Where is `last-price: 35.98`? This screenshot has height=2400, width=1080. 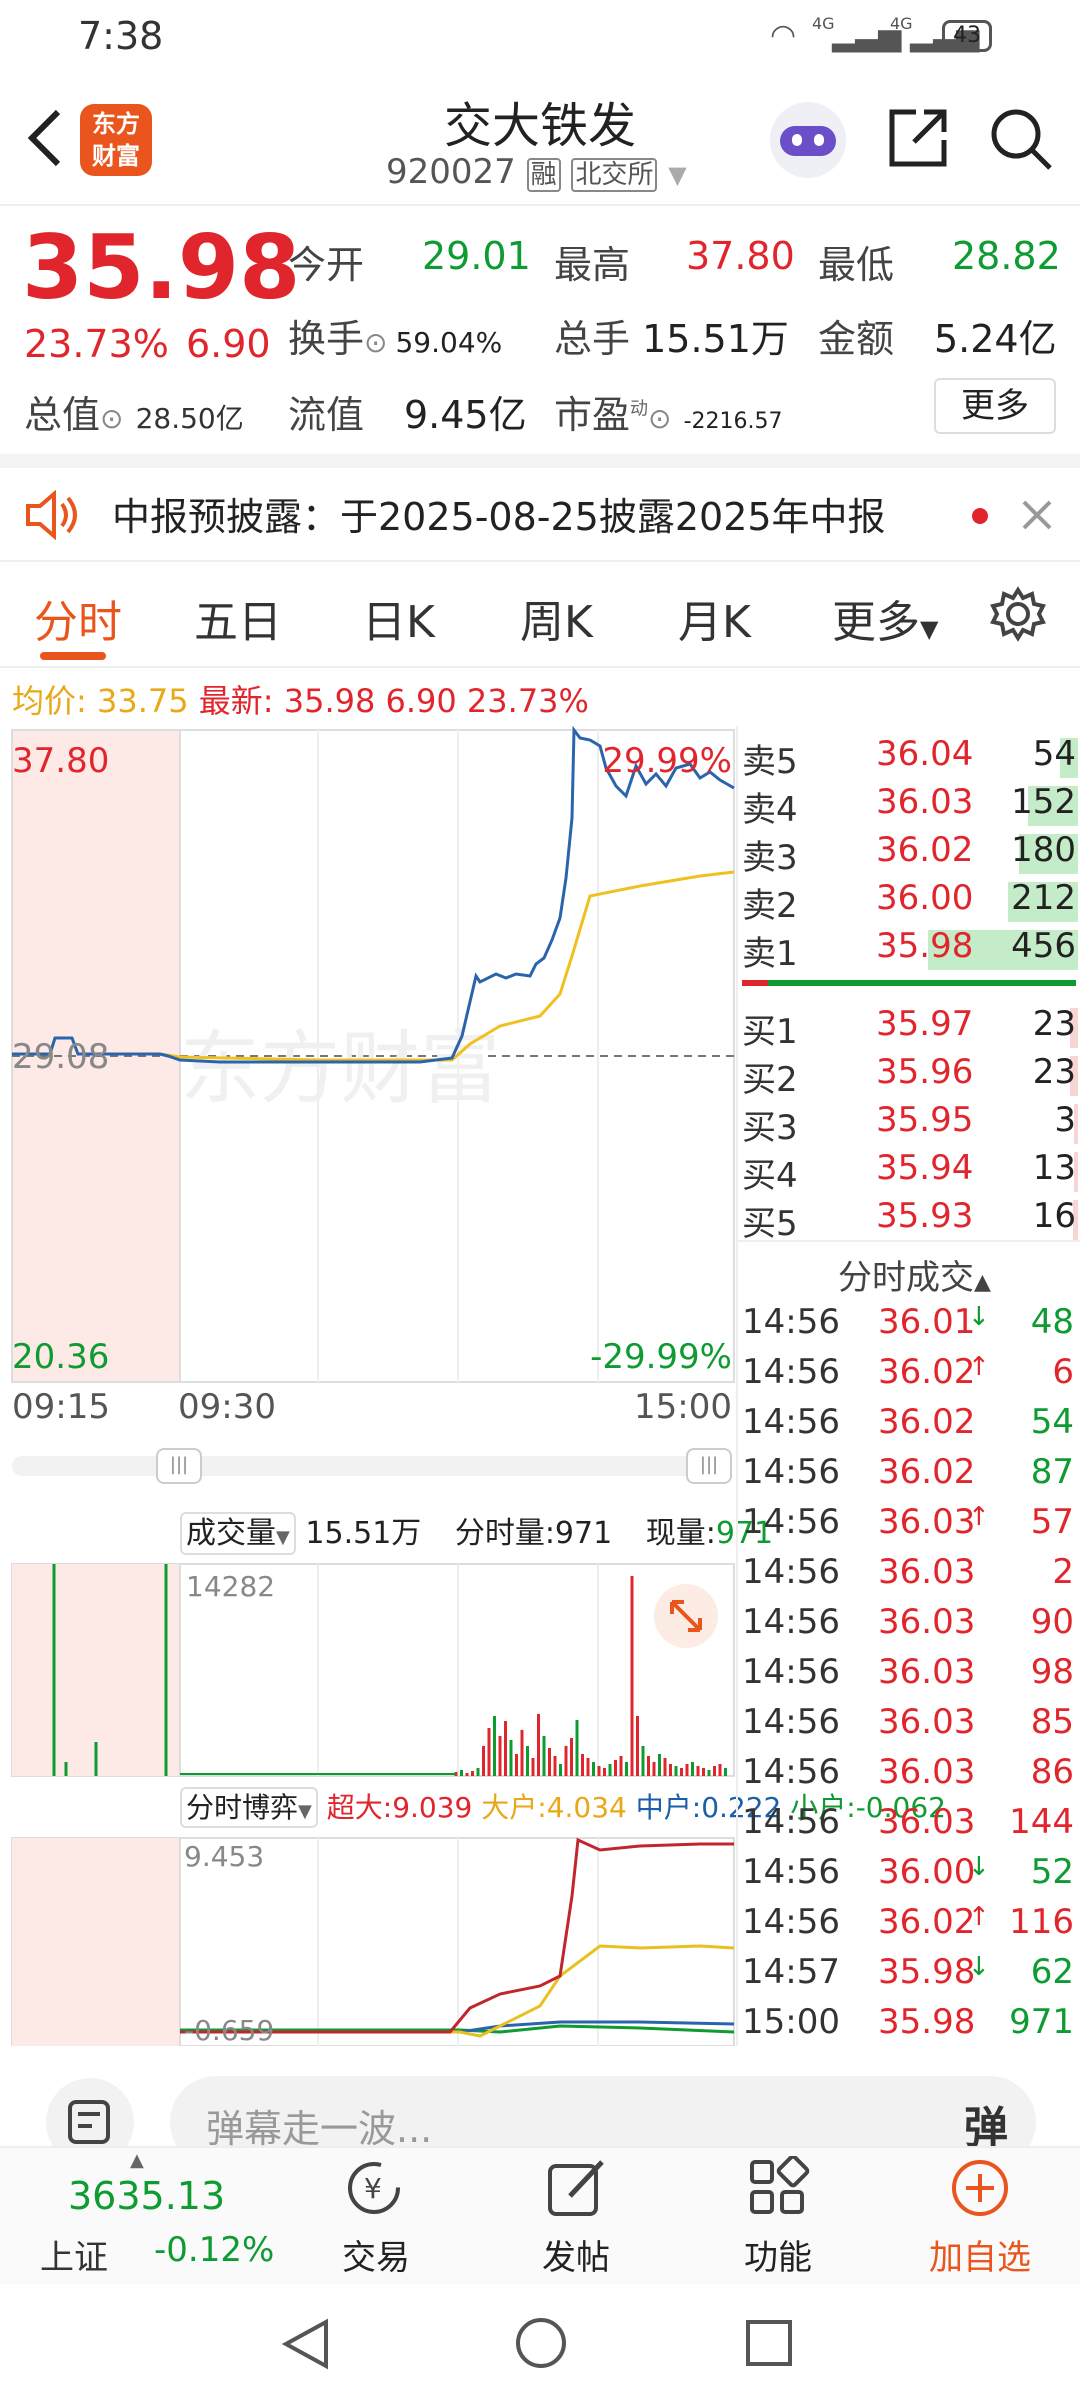
last-price: 35.98 is located at coordinates (161, 267).